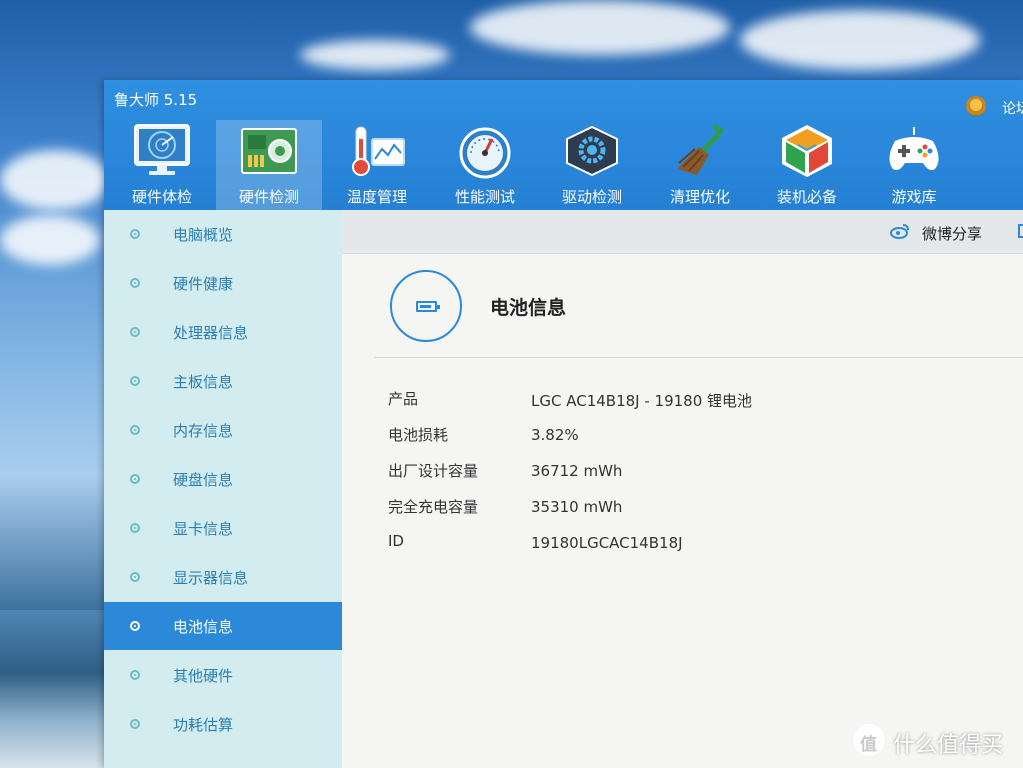 The image size is (1023, 768). What do you see at coordinates (900, 231) in the screenshot?
I see `weibo-icon` at bounding box center [900, 231].